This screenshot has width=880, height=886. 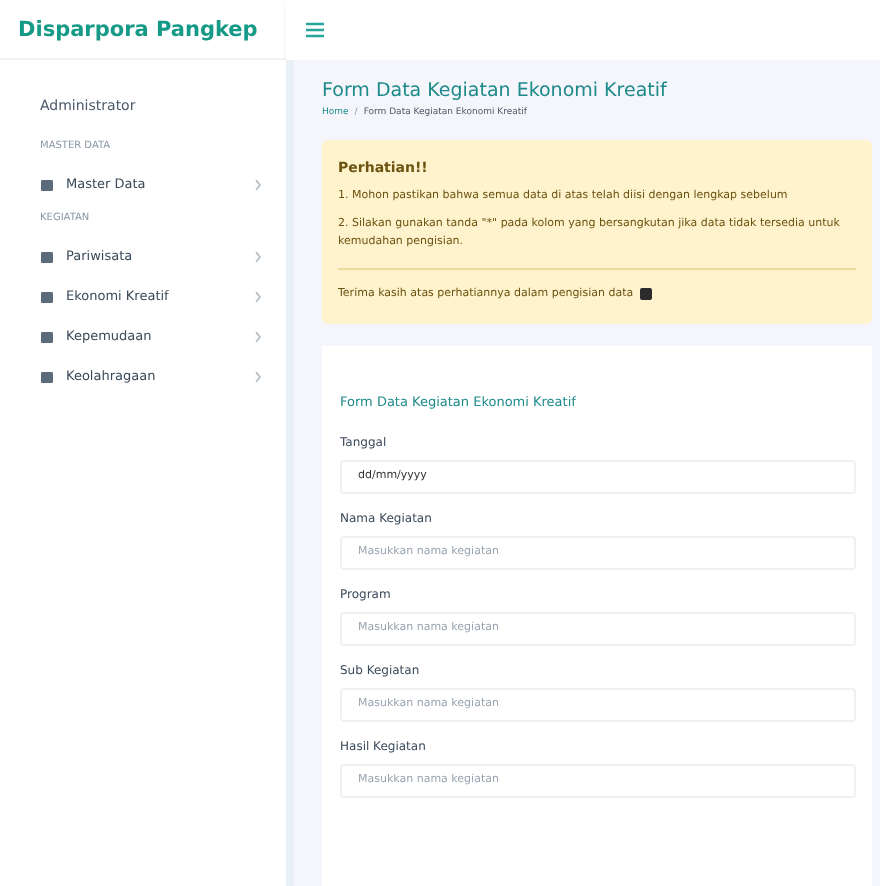 I want to click on page-title: Form Data Kegiatan Ekonomi Kreatif, so click(x=495, y=91).